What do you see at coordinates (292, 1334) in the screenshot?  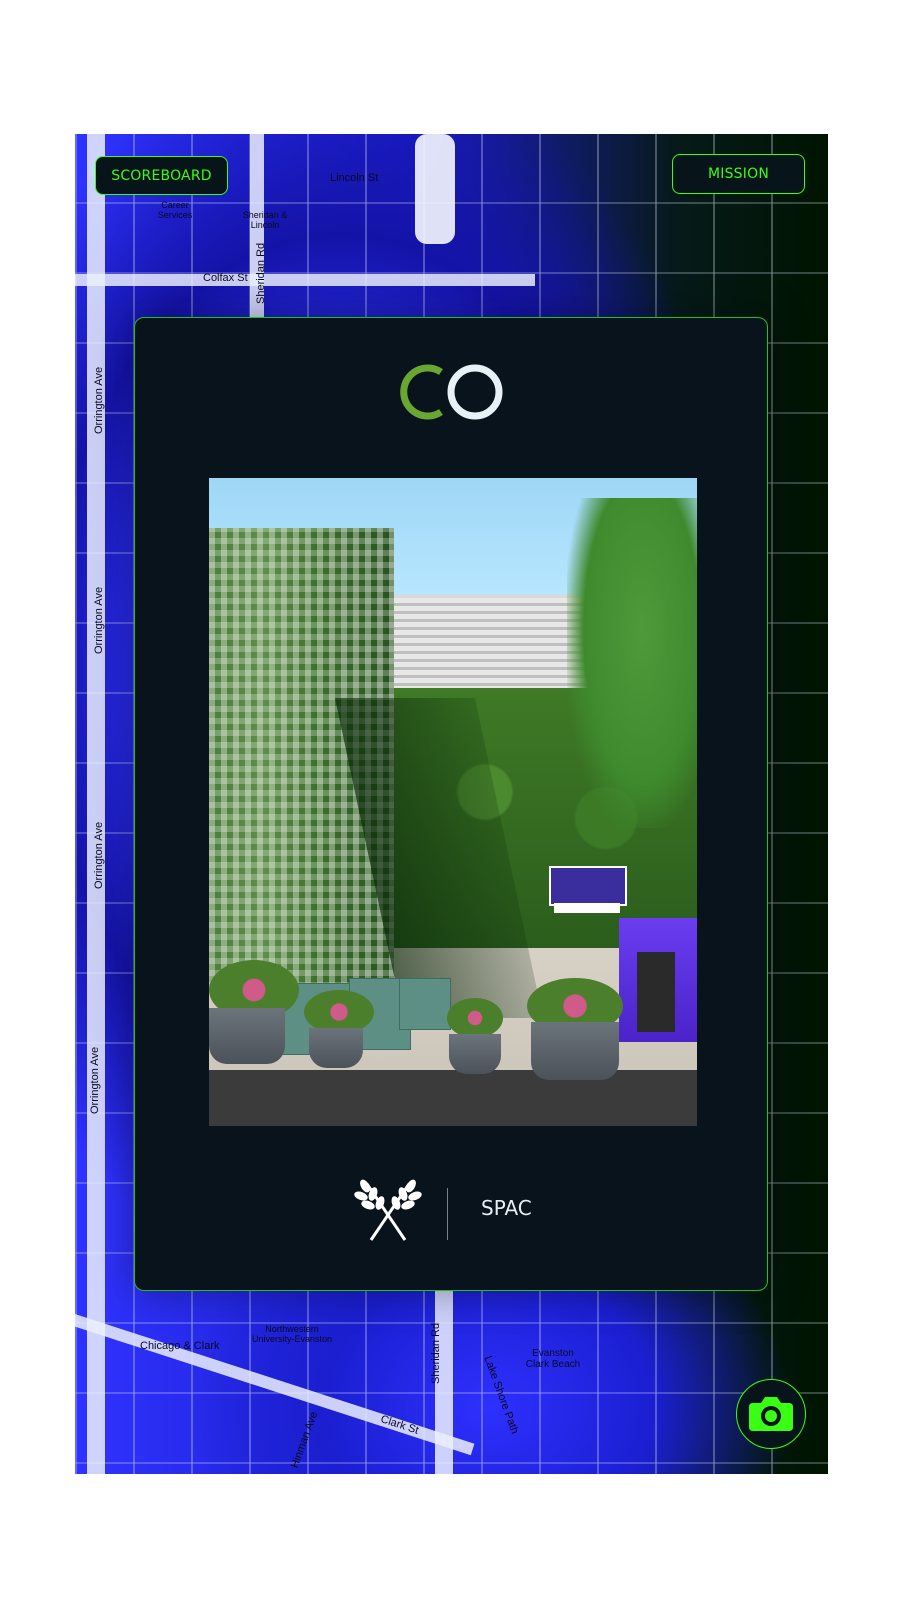 I see `map-poi-label: Northwestern University-Evanston` at bounding box center [292, 1334].